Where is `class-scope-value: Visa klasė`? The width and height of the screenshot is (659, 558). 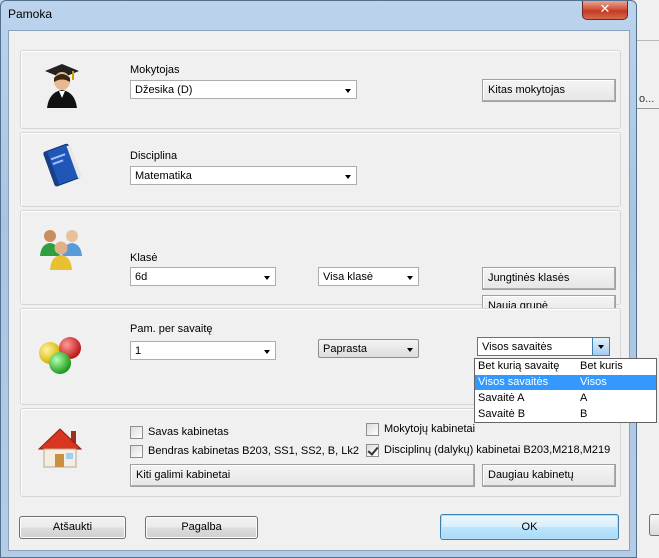
class-scope-value: Visa klasė is located at coordinates (348, 277).